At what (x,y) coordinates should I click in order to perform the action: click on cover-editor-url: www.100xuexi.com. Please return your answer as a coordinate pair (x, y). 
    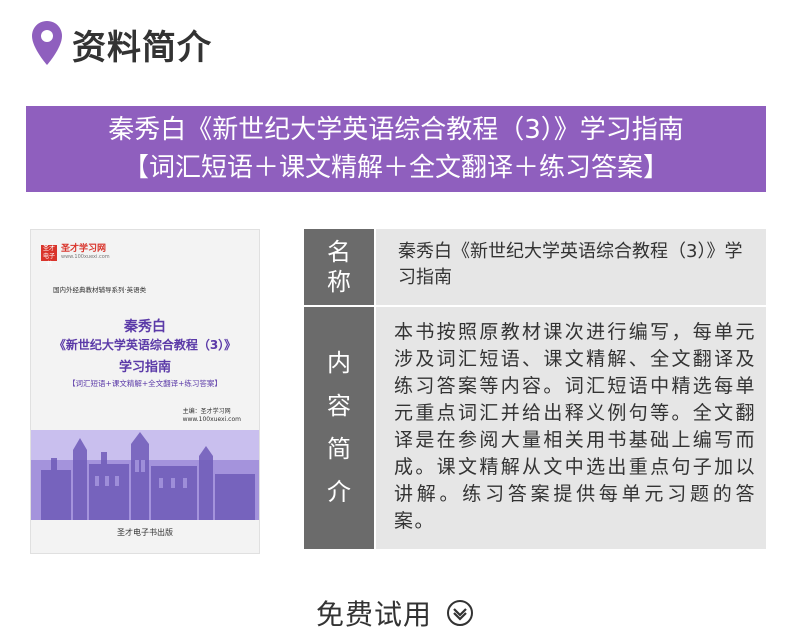
    Looking at the image, I should click on (211, 419).